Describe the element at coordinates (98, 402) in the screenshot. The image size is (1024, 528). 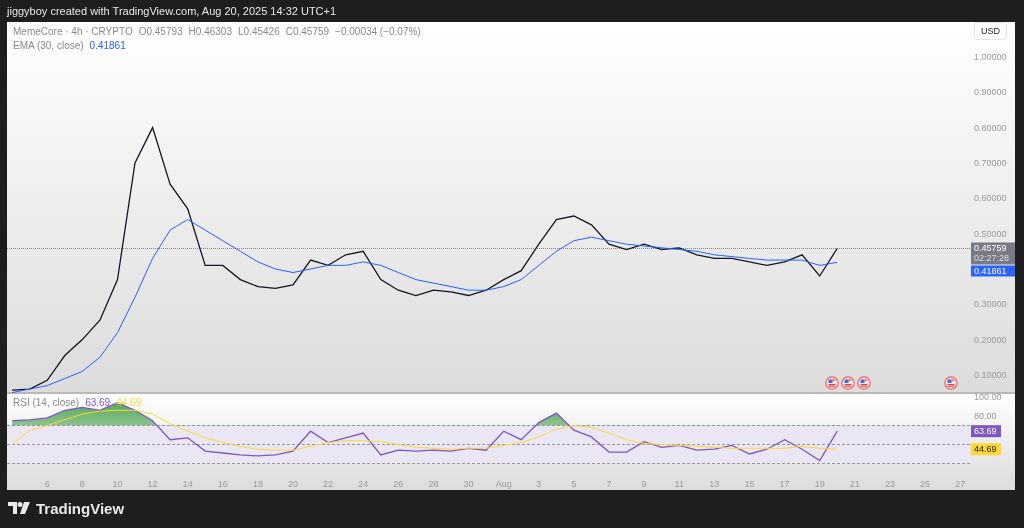
I see `indicator-value: 63.69` at that location.